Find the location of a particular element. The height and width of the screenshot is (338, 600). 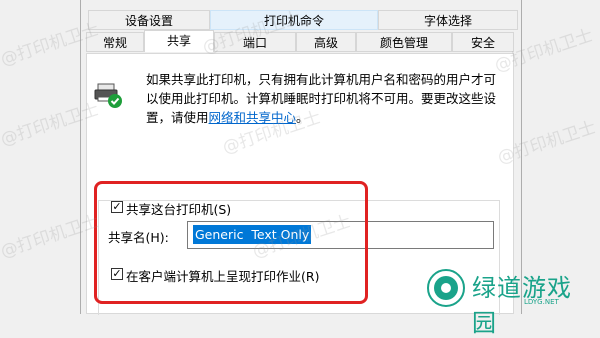

logo-subtext: LDYG.NET is located at coordinates (541, 302).